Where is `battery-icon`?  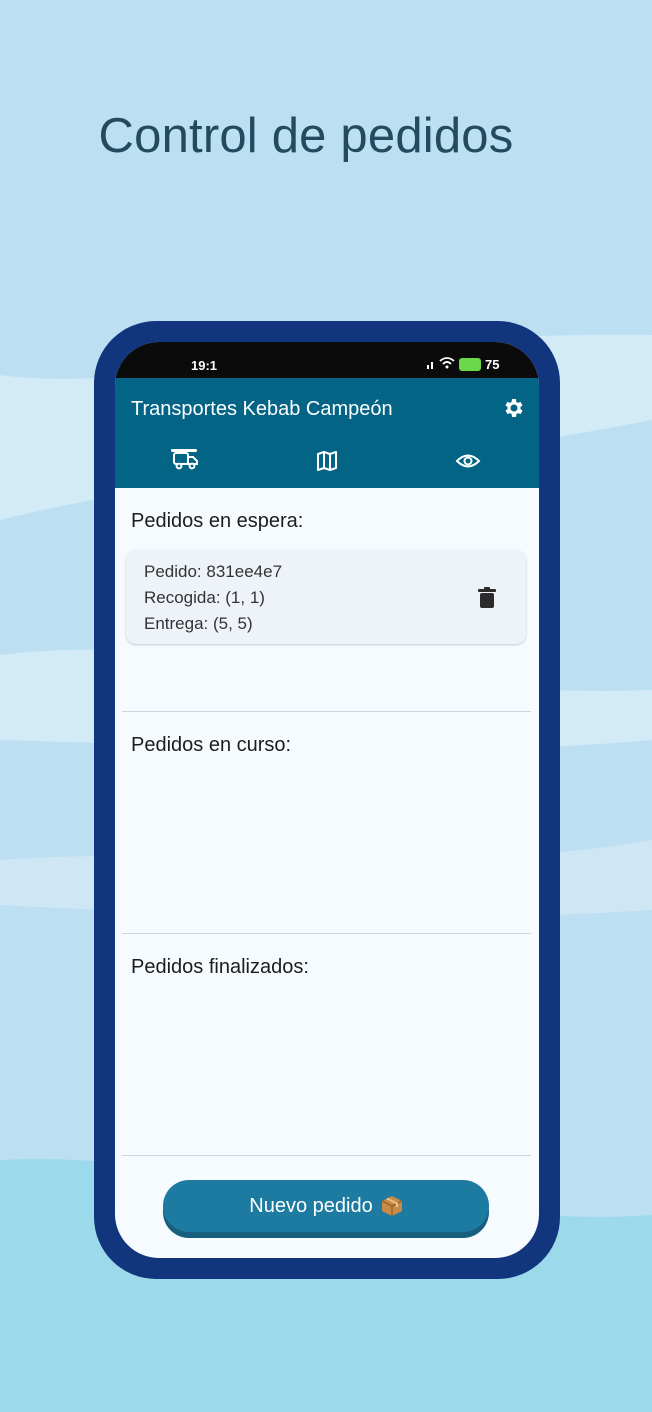
battery-icon is located at coordinates (470, 364).